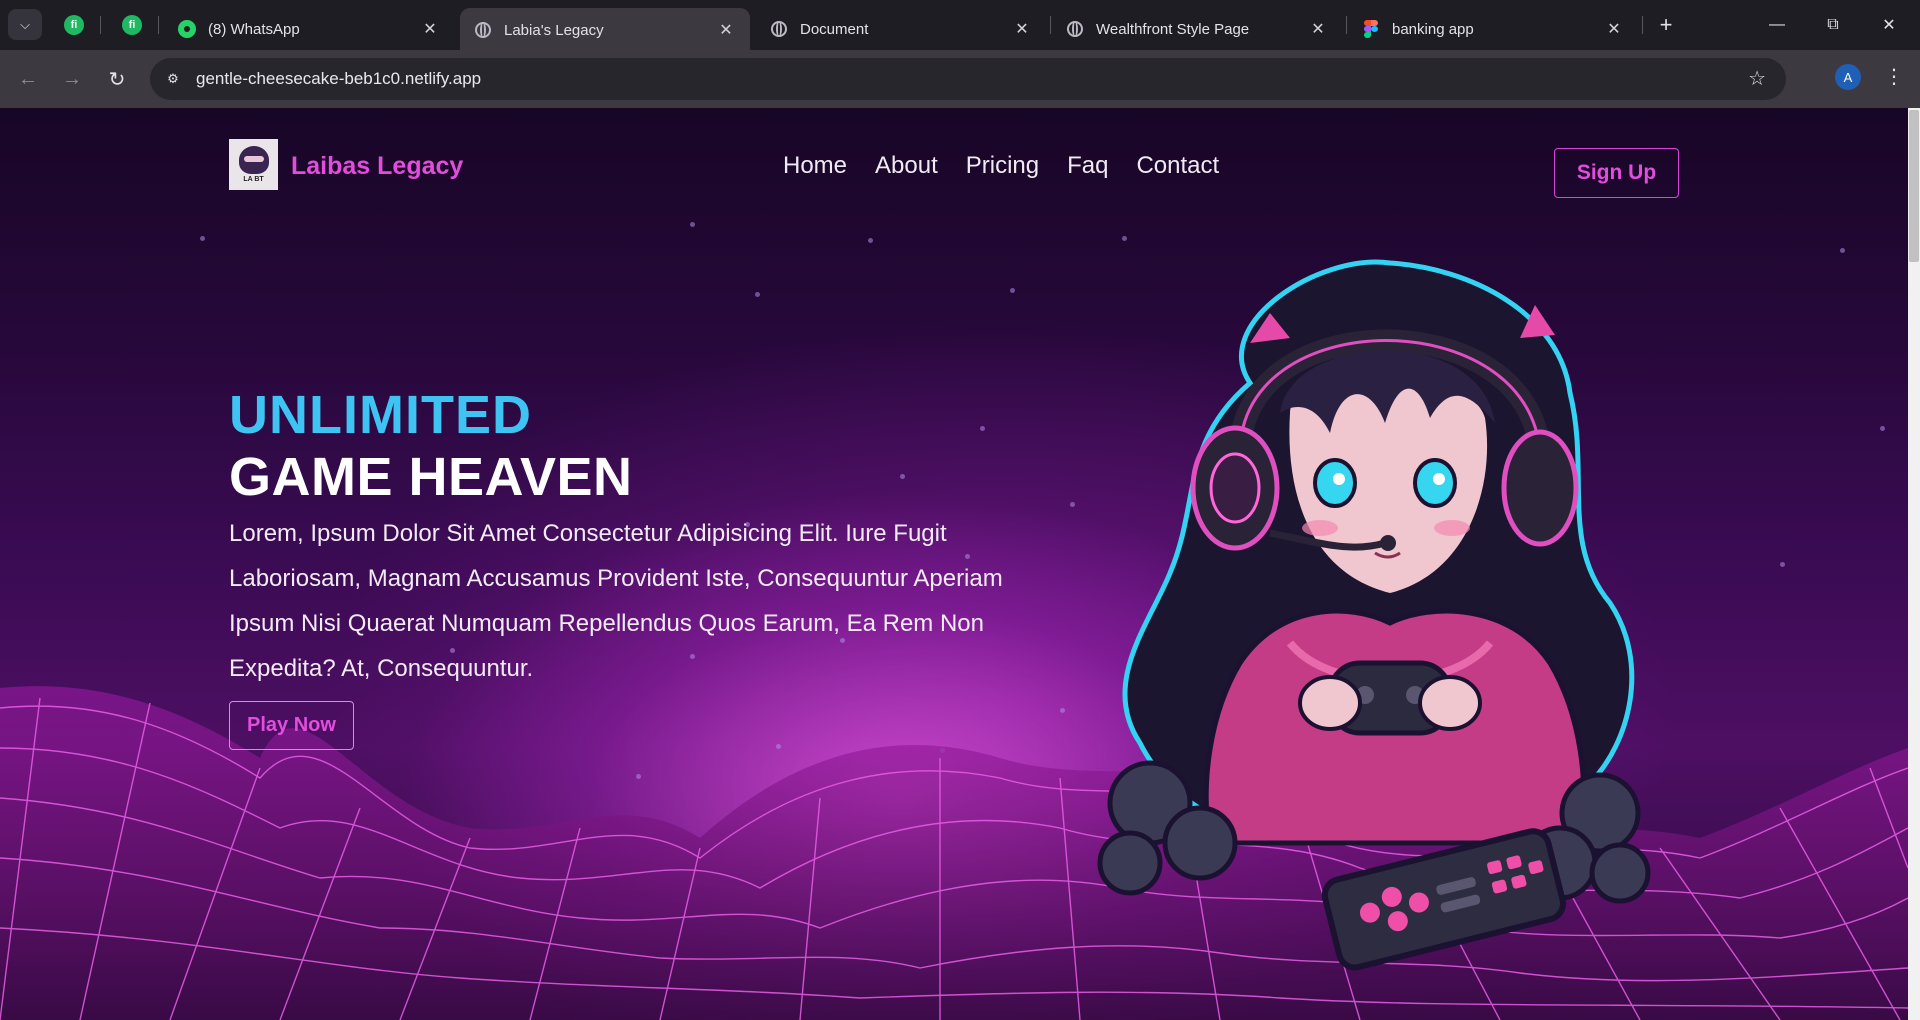 The width and height of the screenshot is (1920, 1020). What do you see at coordinates (1848, 77) in the screenshot?
I see `profile-avatar: A` at bounding box center [1848, 77].